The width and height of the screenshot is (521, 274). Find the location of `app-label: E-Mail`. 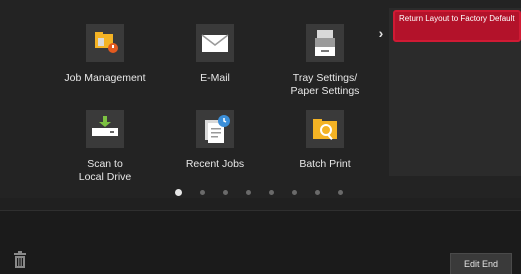

app-label: E-Mail is located at coordinates (215, 78).